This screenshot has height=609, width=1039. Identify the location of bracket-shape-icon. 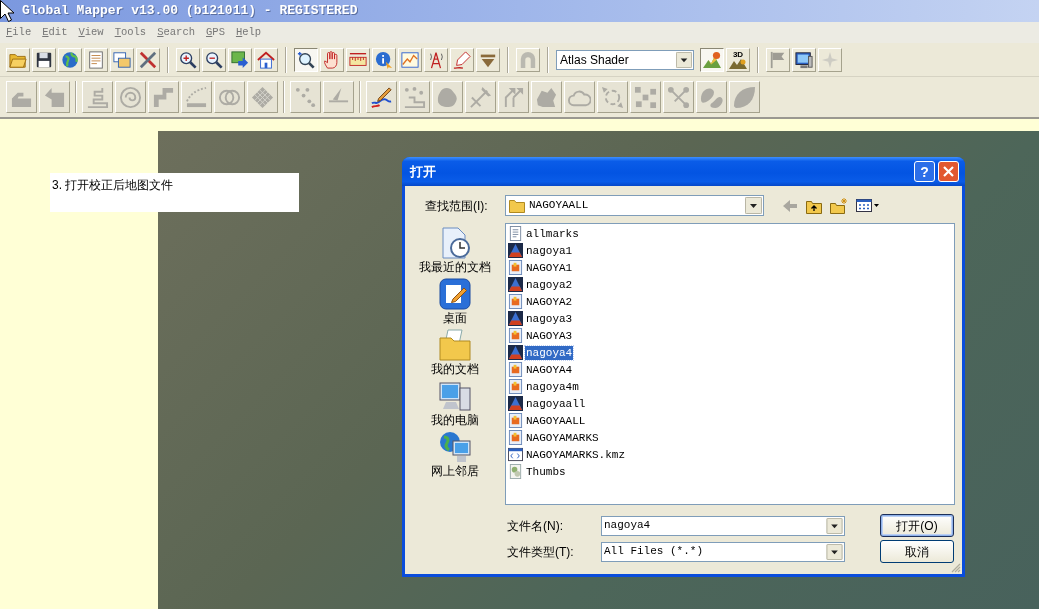
(163, 97).